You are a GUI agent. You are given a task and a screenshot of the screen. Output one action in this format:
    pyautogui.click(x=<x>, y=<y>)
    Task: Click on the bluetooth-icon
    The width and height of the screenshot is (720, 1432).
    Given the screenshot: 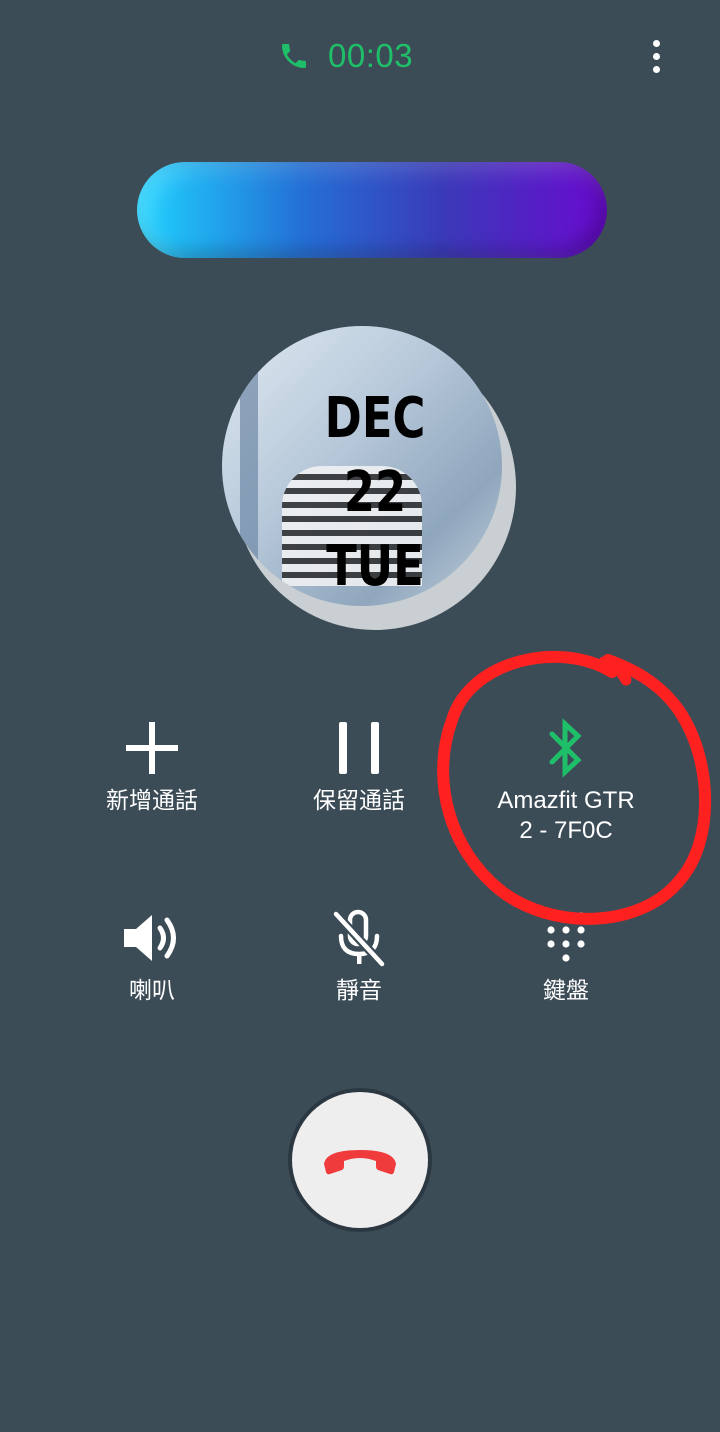 What is the action you would take?
    pyautogui.click(x=565, y=748)
    